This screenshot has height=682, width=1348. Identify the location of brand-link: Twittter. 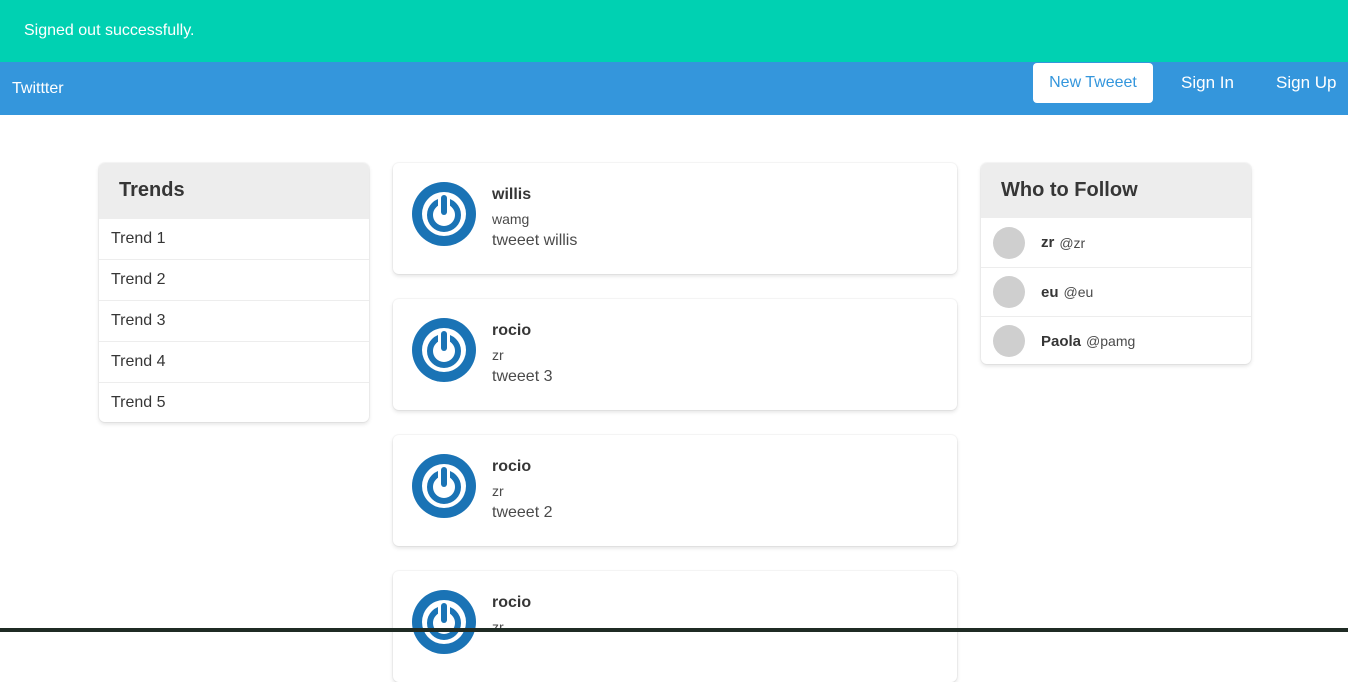
(38, 88).